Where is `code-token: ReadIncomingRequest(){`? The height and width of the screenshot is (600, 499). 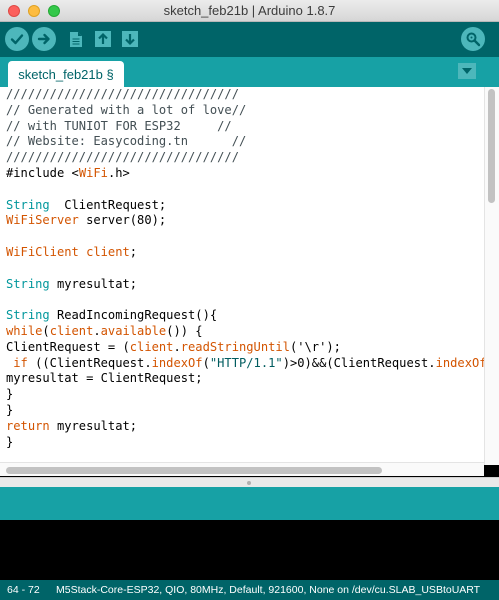
code-token: ReadIncomingRequest(){ is located at coordinates (133, 315).